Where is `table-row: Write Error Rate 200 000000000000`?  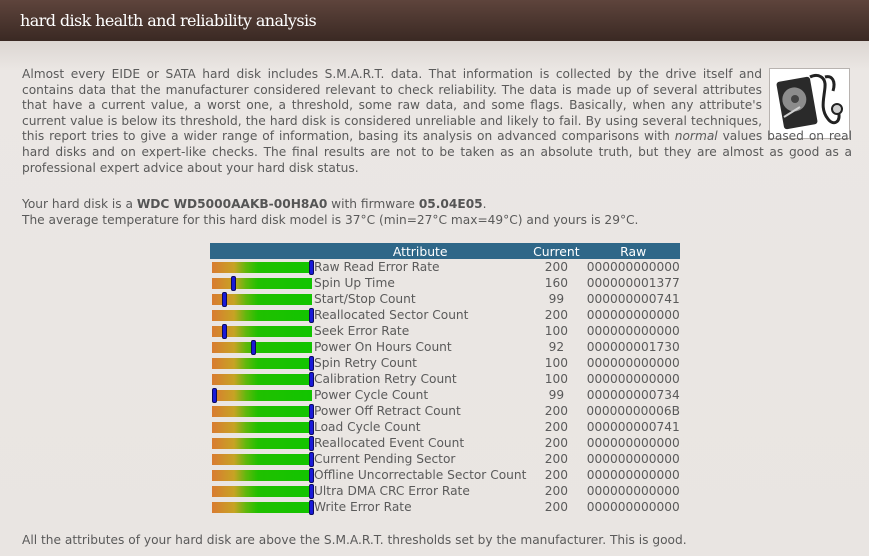
table-row: Write Error Rate 200 000000000000 is located at coordinates (445, 507).